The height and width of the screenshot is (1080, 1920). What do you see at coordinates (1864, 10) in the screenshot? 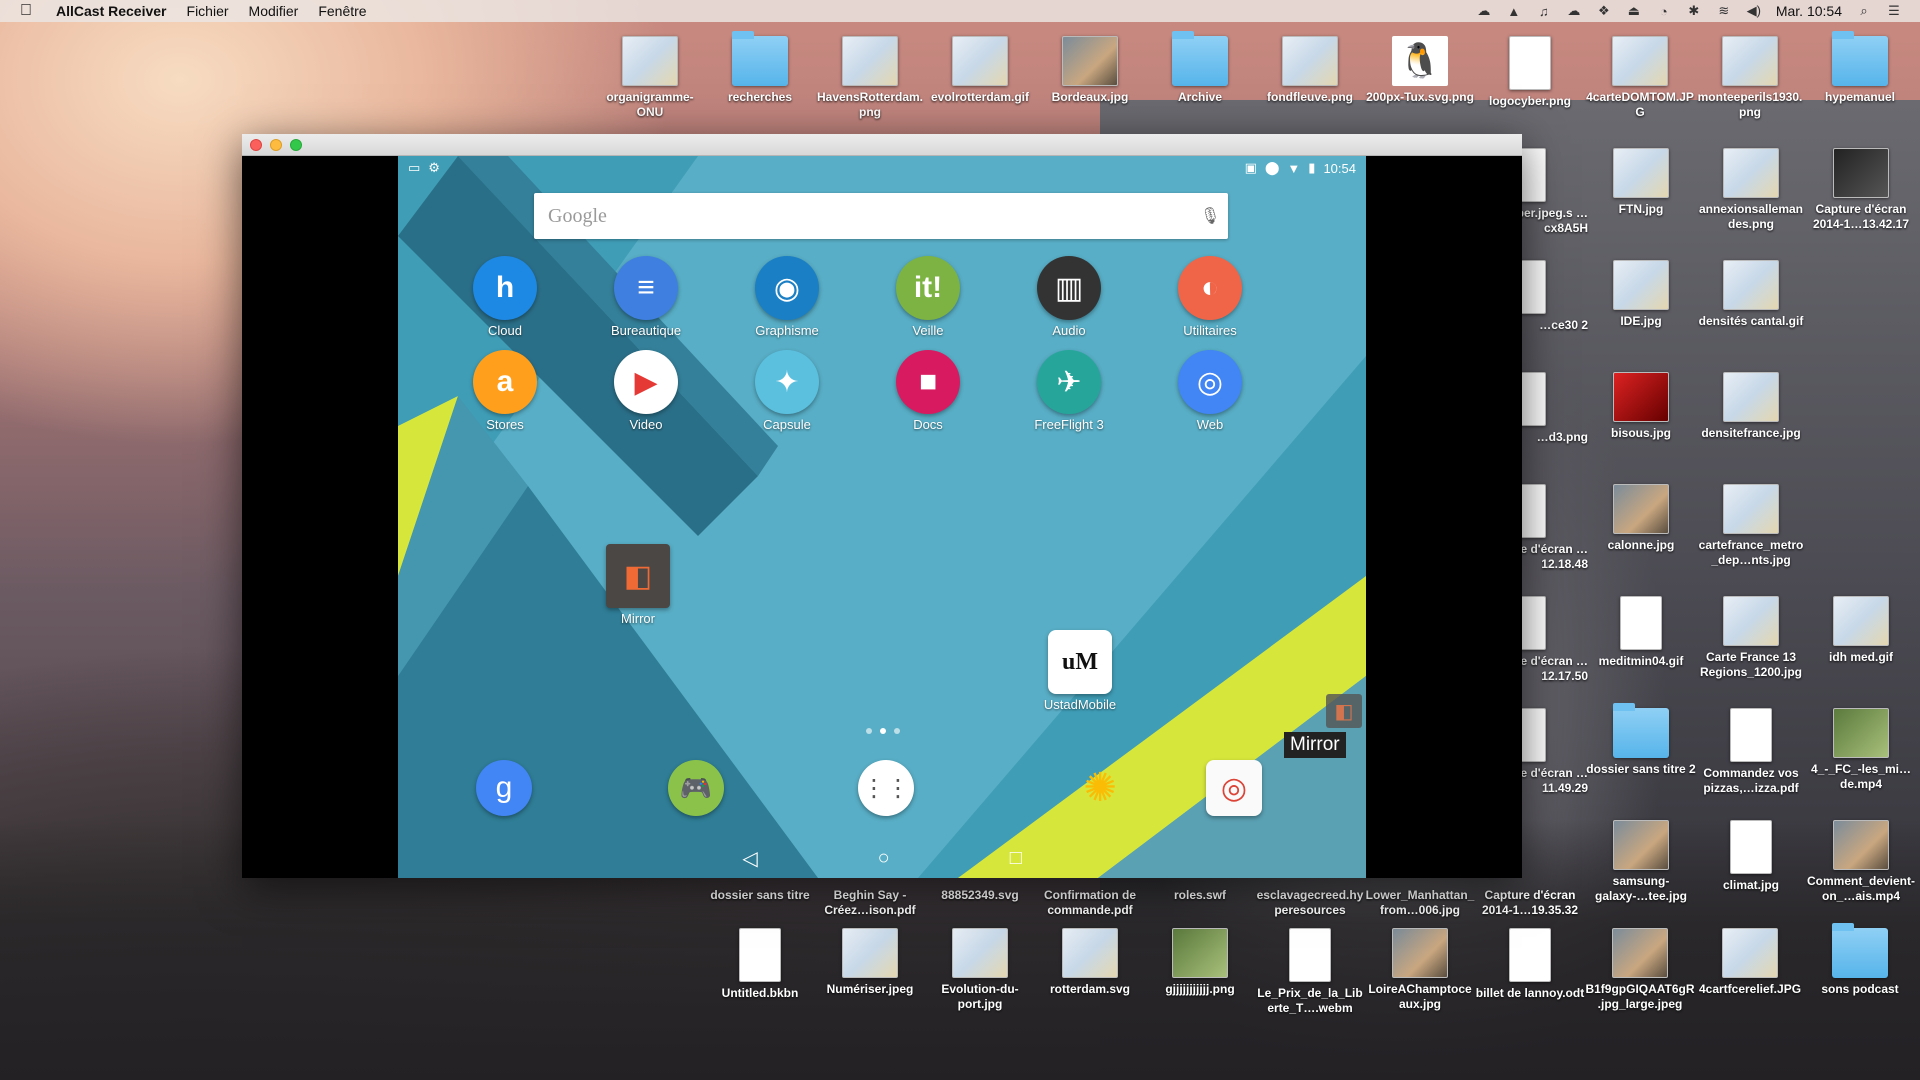
I see `spotlight-icon: ⌕` at bounding box center [1864, 10].